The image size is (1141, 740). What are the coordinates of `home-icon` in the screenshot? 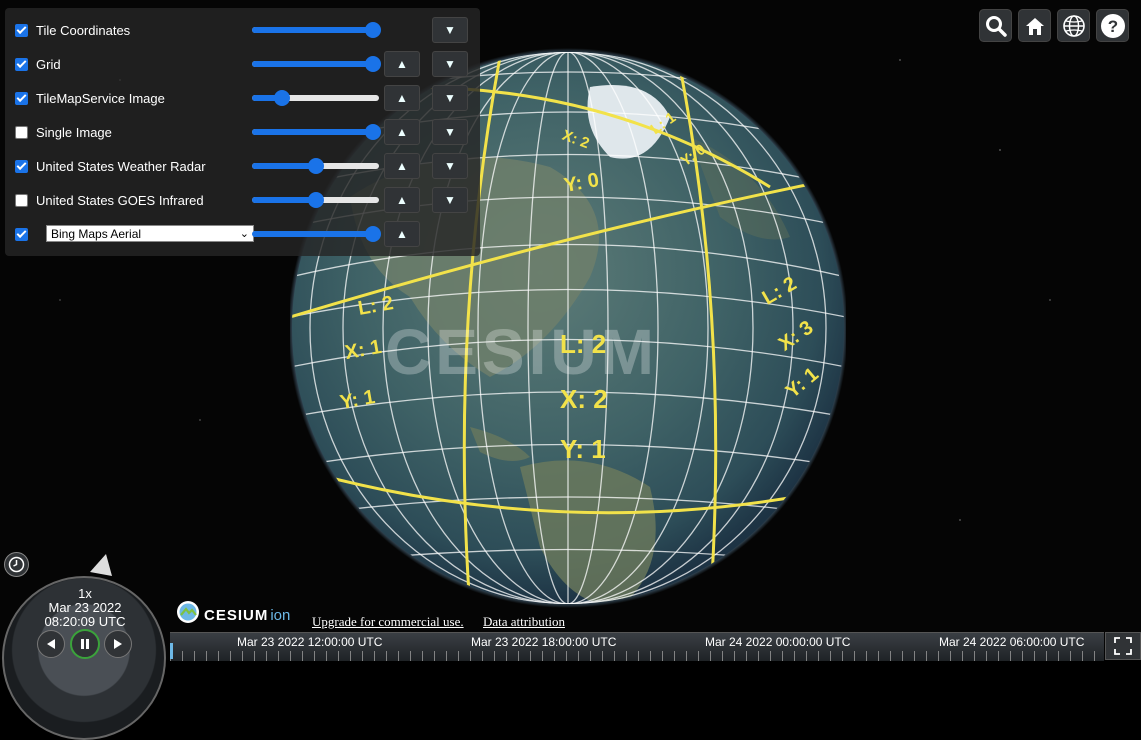 It's located at (1034, 26).